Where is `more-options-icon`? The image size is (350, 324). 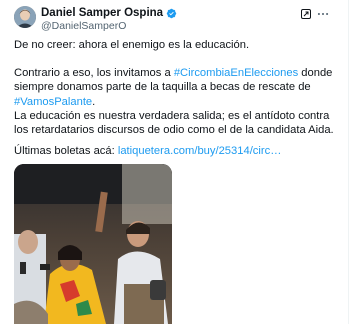
more-options-icon is located at coordinates (323, 14).